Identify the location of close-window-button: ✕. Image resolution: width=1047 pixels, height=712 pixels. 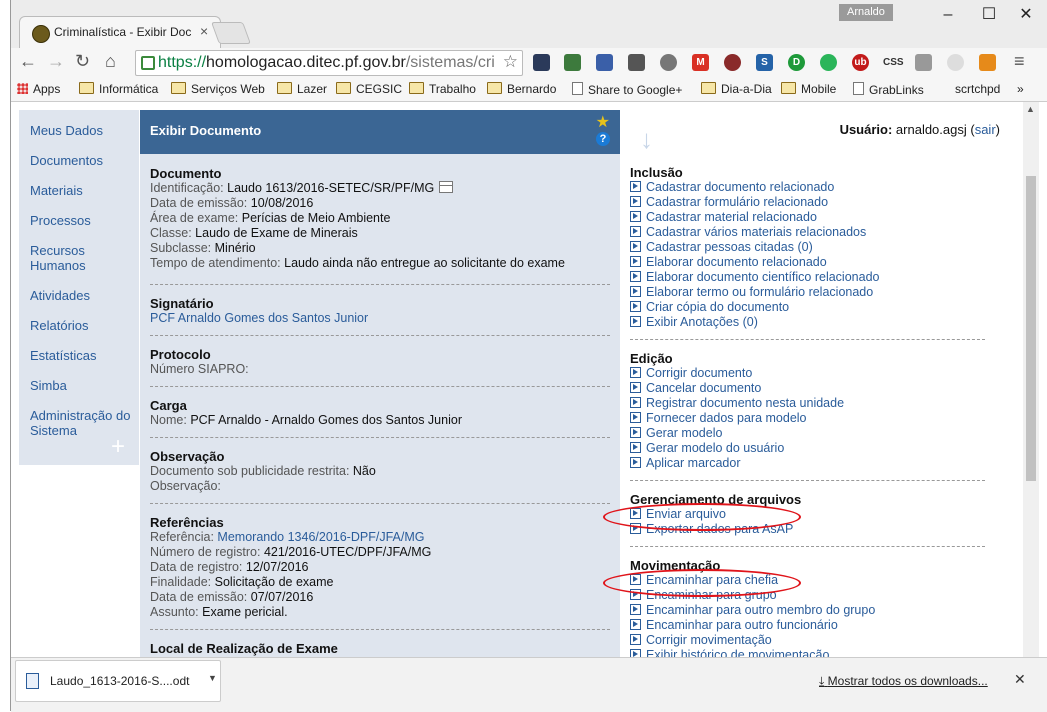
(1026, 15).